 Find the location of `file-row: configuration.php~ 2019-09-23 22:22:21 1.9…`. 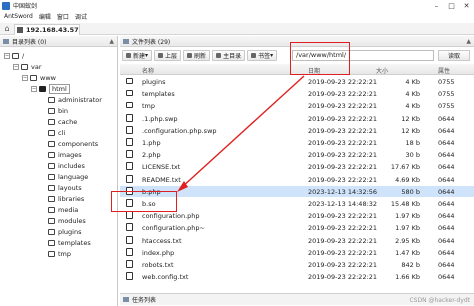

file-row: configuration.php~ 2019-09-23 22:22:21 1.9… is located at coordinates (297, 227).